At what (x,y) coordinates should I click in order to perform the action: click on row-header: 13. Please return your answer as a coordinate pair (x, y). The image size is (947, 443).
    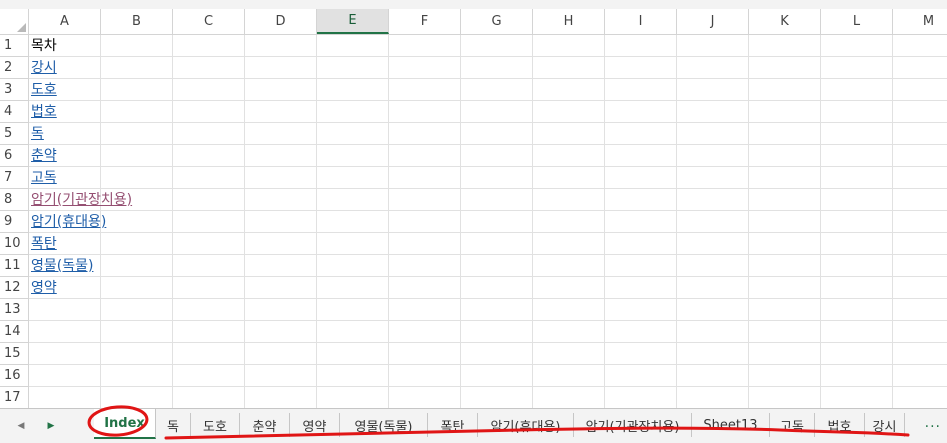
    Looking at the image, I should click on (14, 310).